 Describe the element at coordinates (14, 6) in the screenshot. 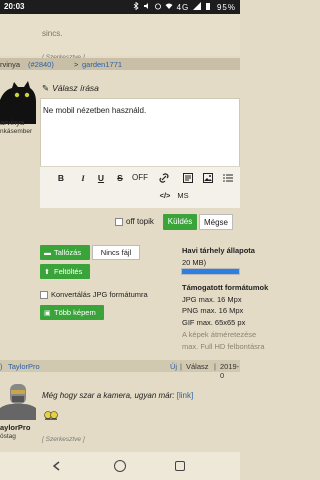

I see `status-time: 20:03` at that location.